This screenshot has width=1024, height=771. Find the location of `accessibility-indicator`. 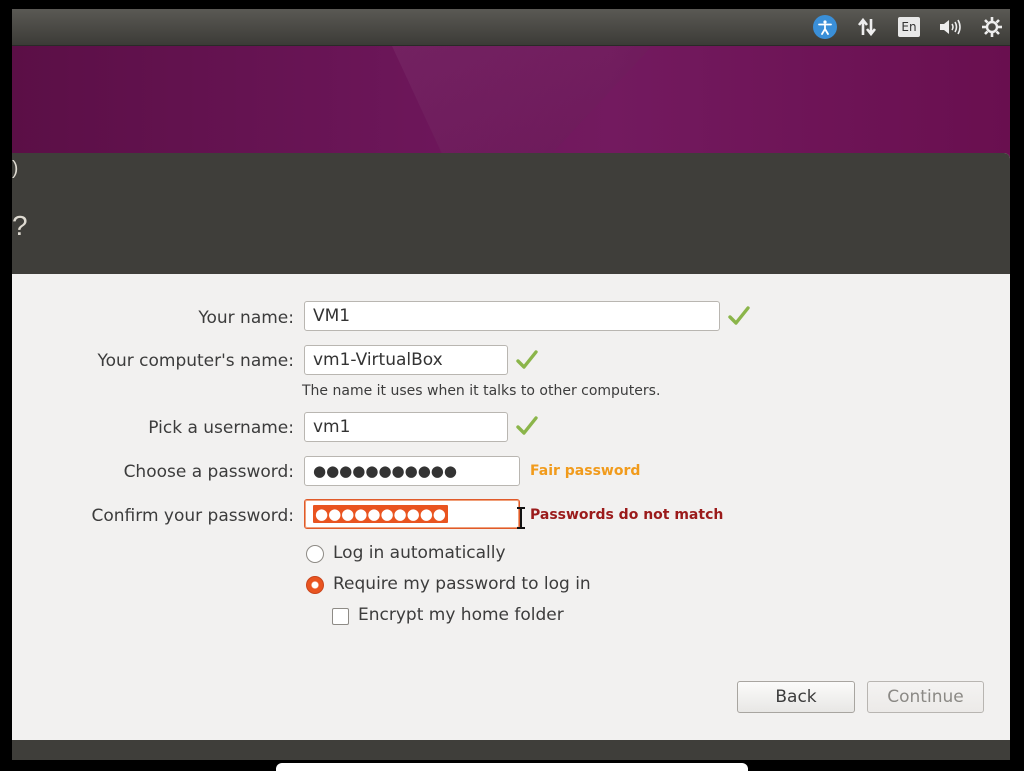

accessibility-indicator is located at coordinates (825, 27).